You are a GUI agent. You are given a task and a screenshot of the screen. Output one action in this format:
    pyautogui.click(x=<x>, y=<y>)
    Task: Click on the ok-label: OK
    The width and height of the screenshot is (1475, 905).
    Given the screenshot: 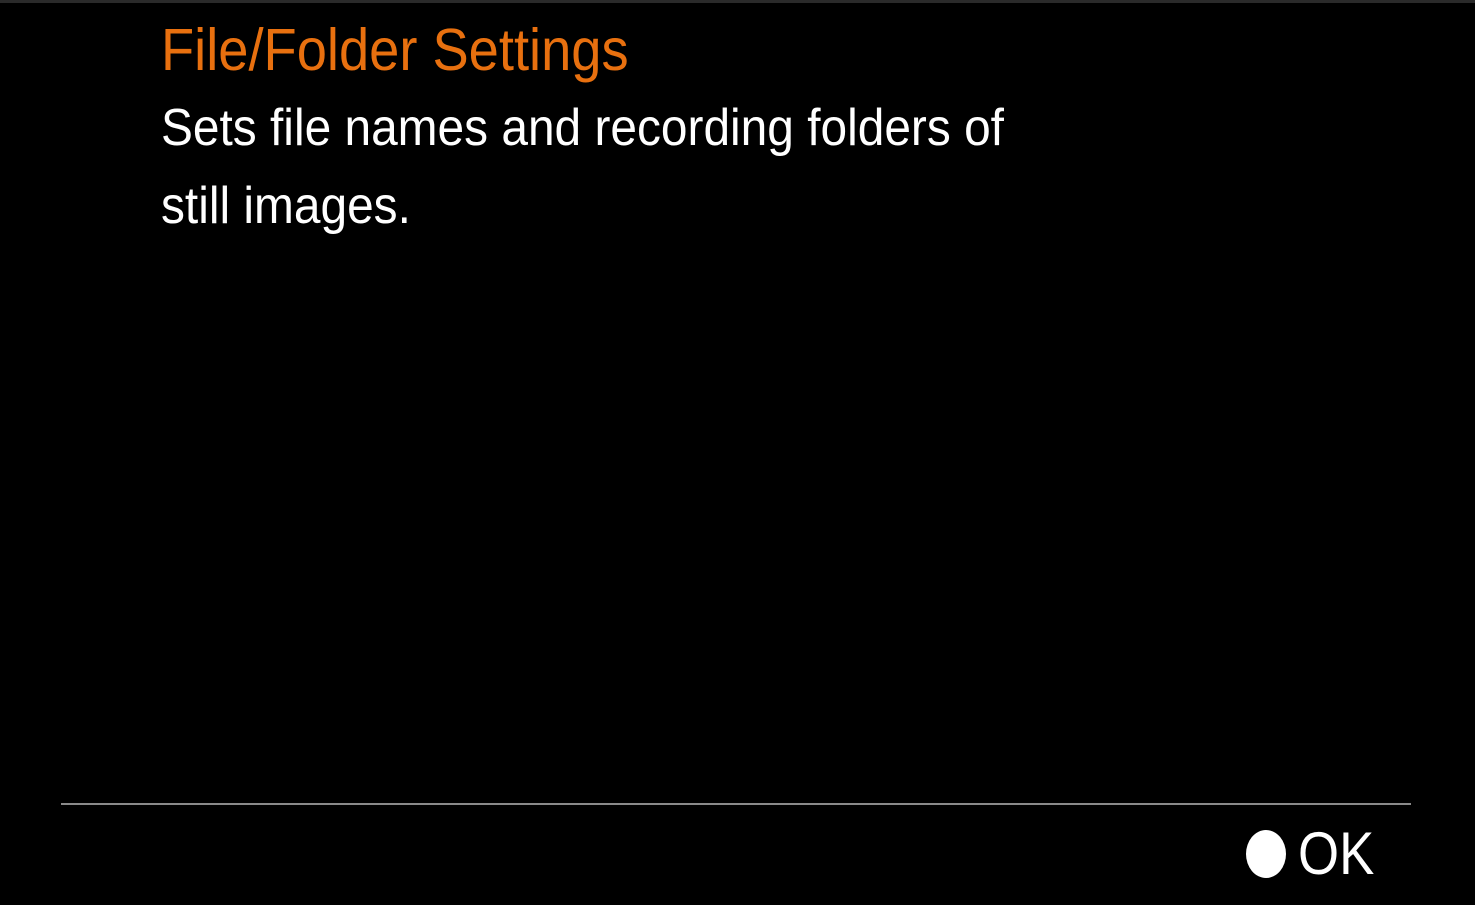 What is the action you would take?
    pyautogui.click(x=1336, y=853)
    